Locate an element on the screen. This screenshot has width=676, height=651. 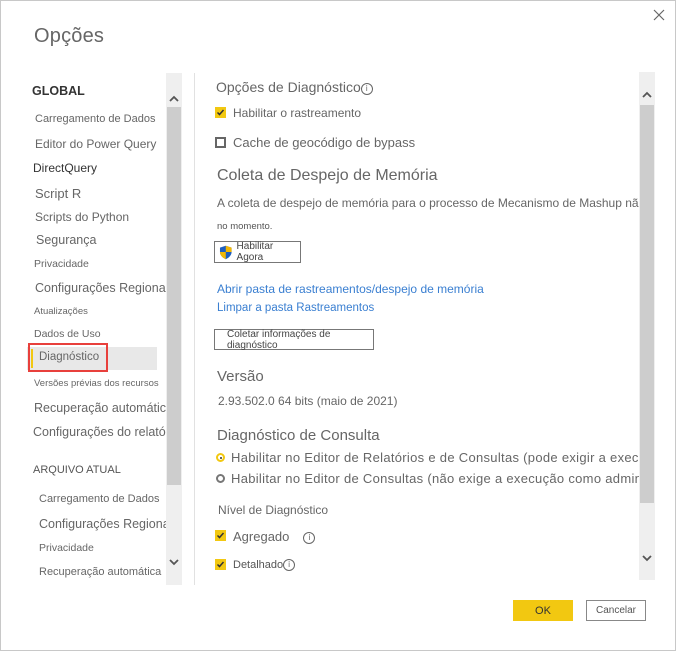
sidebar-item-current-privacidade: Privacidade is located at coordinates (66, 548).